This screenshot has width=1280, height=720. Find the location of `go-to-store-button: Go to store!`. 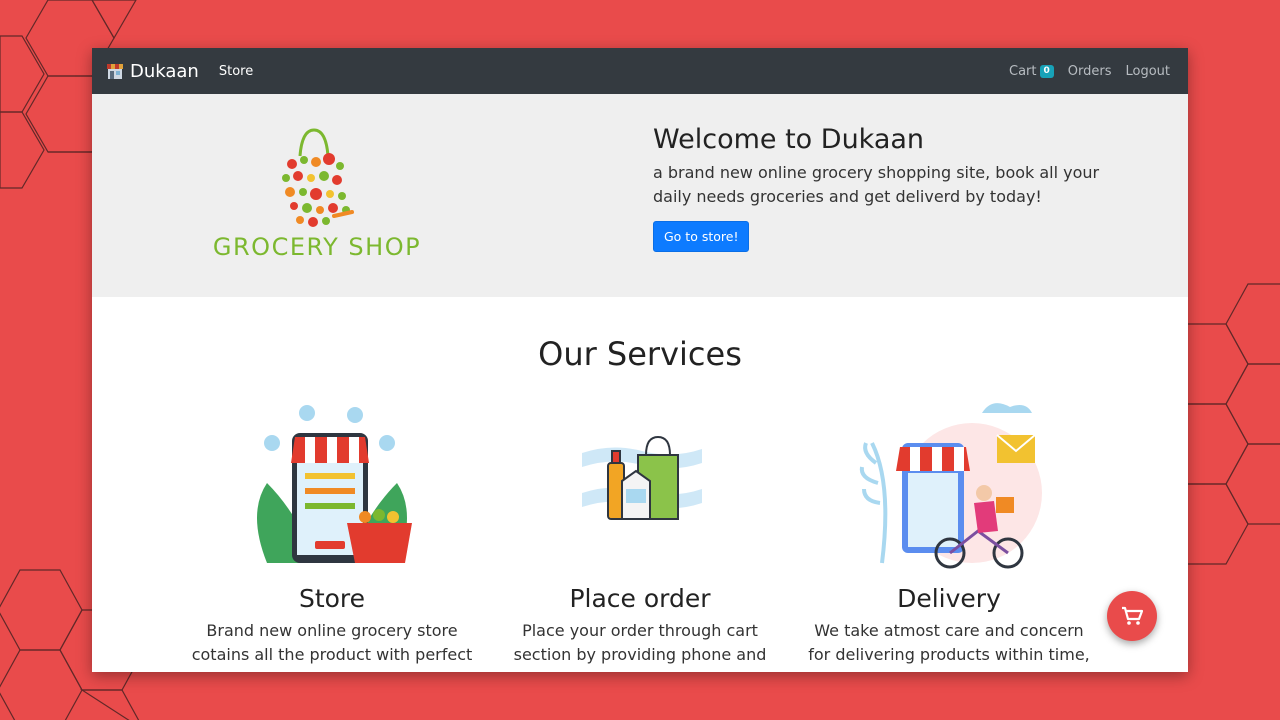

go-to-store-button: Go to store! is located at coordinates (701, 236).